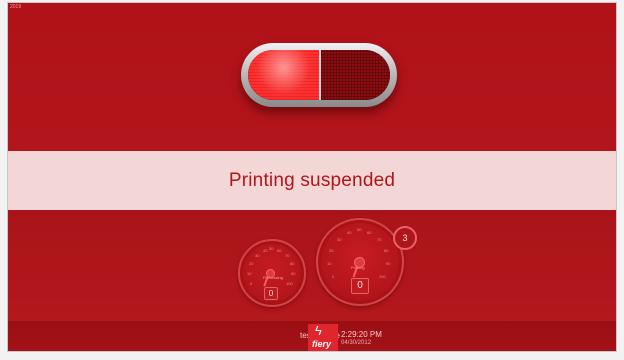 Image resolution: width=624 pixels, height=360 pixels. Describe the element at coordinates (360, 286) in the screenshot. I see `printing-count: 0` at that location.